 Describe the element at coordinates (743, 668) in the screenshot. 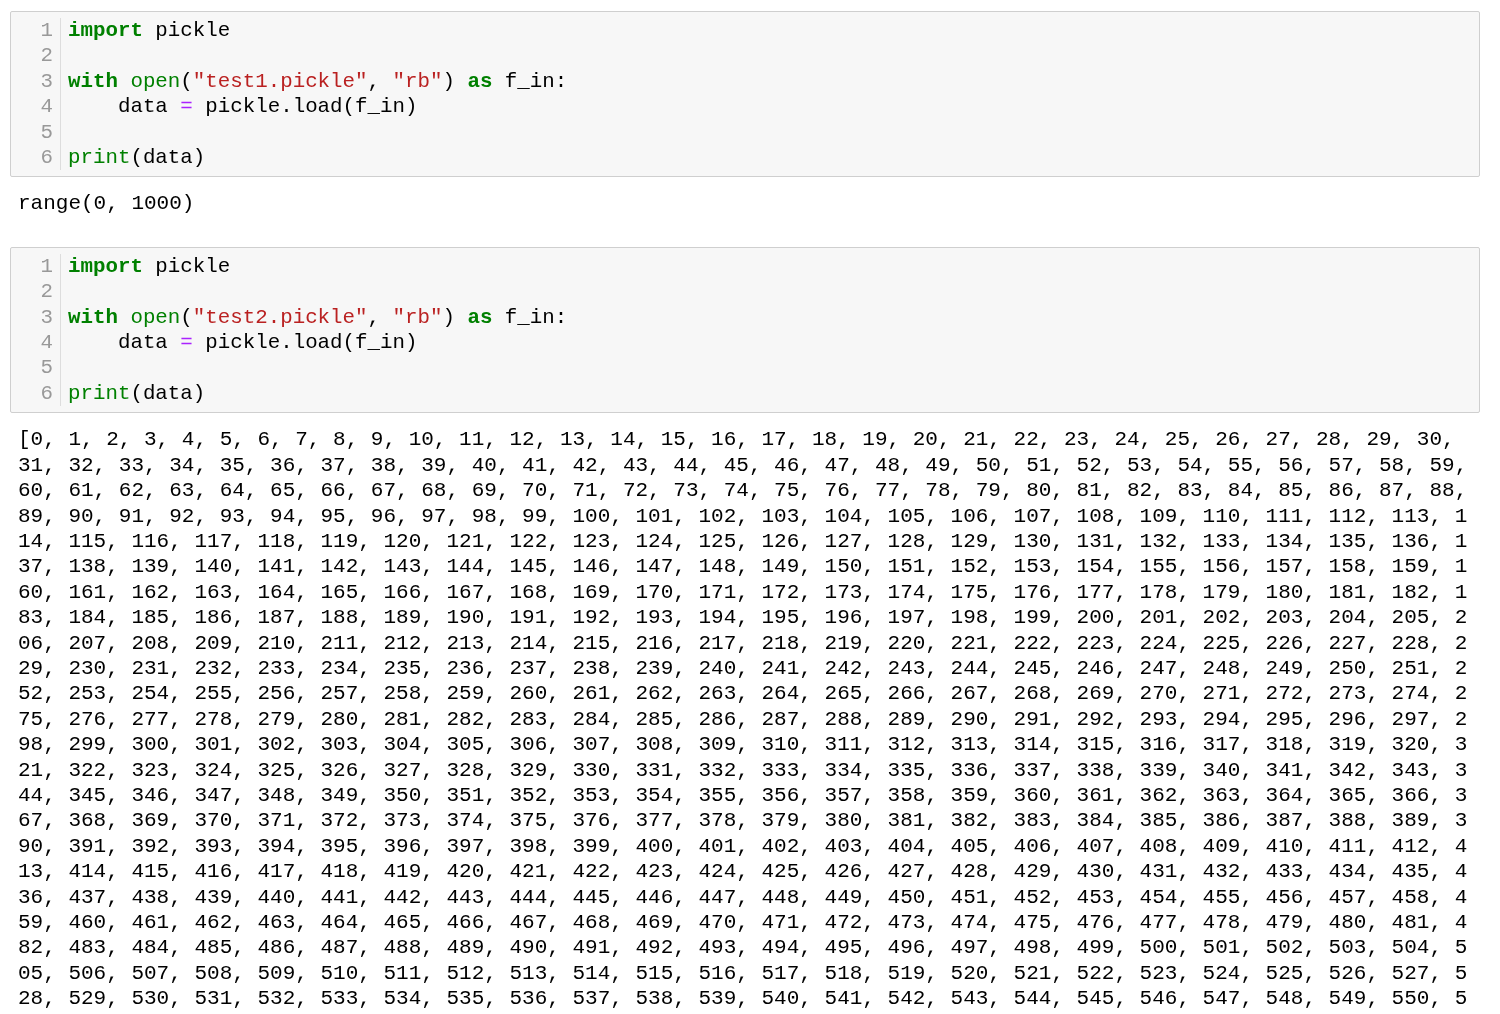

I see `output-line: 29, 230, 231, 232, 233, 234, 235, 236, 237, 238, 239, 240, 241, 242, 243, 244, 245, 246, 247, 248, 249, 250, 251, 2` at that location.